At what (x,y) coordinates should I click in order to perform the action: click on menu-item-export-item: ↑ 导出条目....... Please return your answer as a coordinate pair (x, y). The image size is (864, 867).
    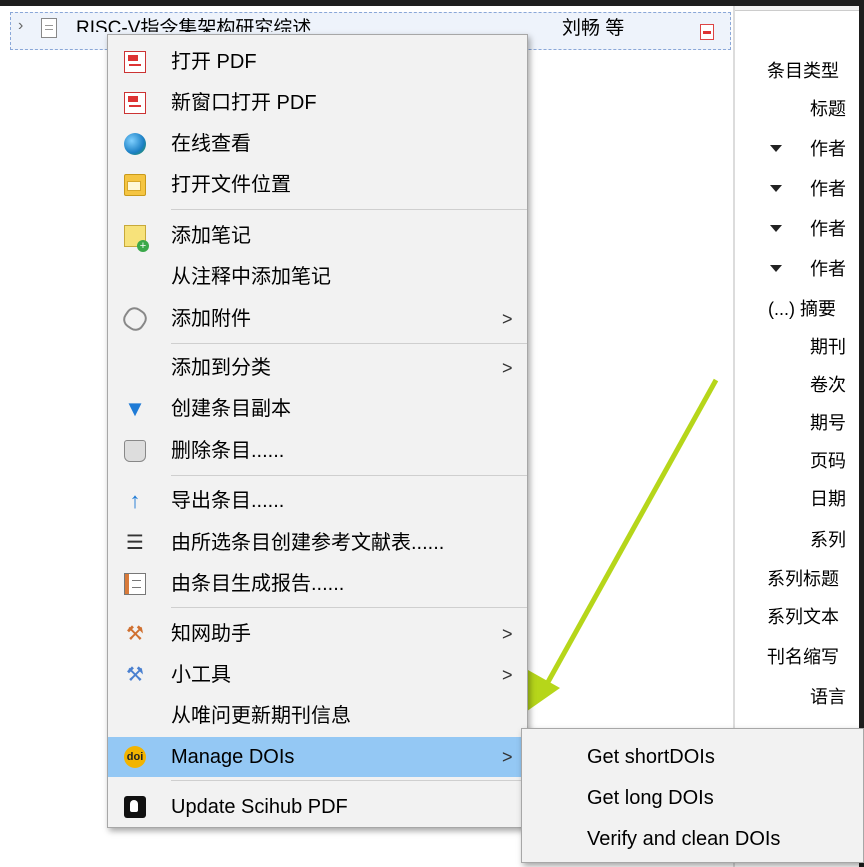
    Looking at the image, I should click on (317, 501).